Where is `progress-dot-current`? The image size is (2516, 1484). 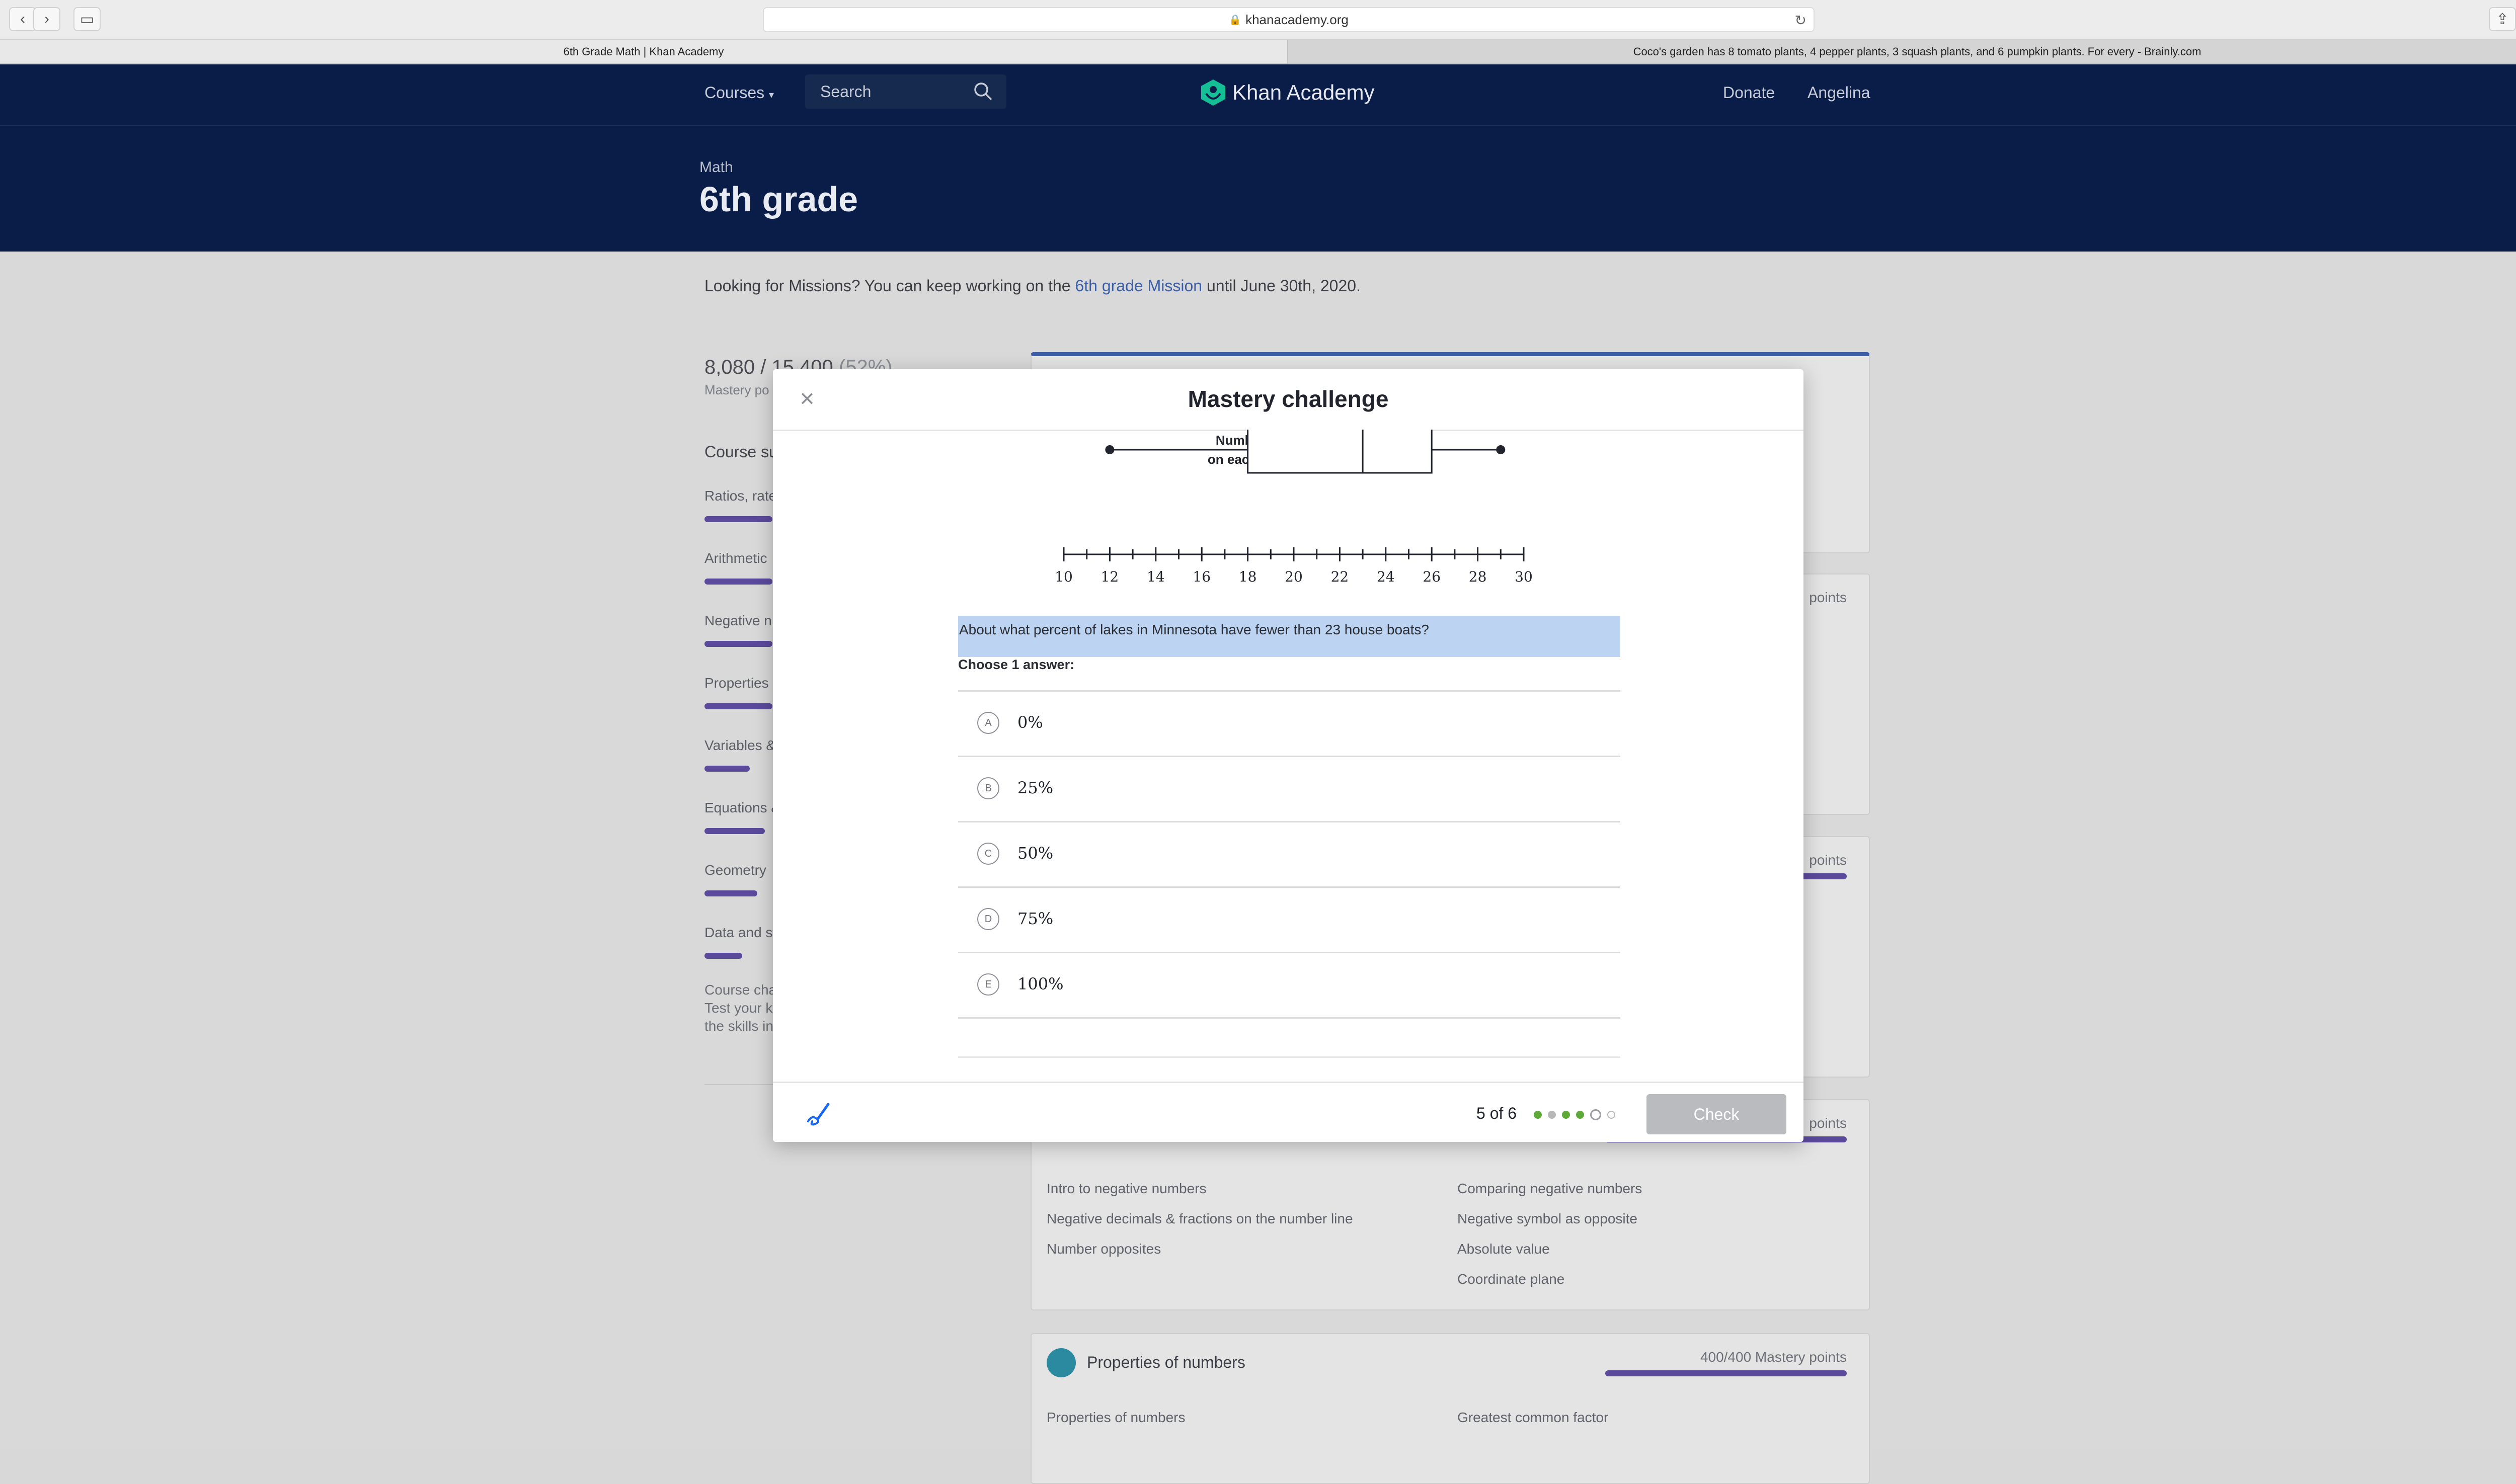
progress-dot-current is located at coordinates (1595, 1114).